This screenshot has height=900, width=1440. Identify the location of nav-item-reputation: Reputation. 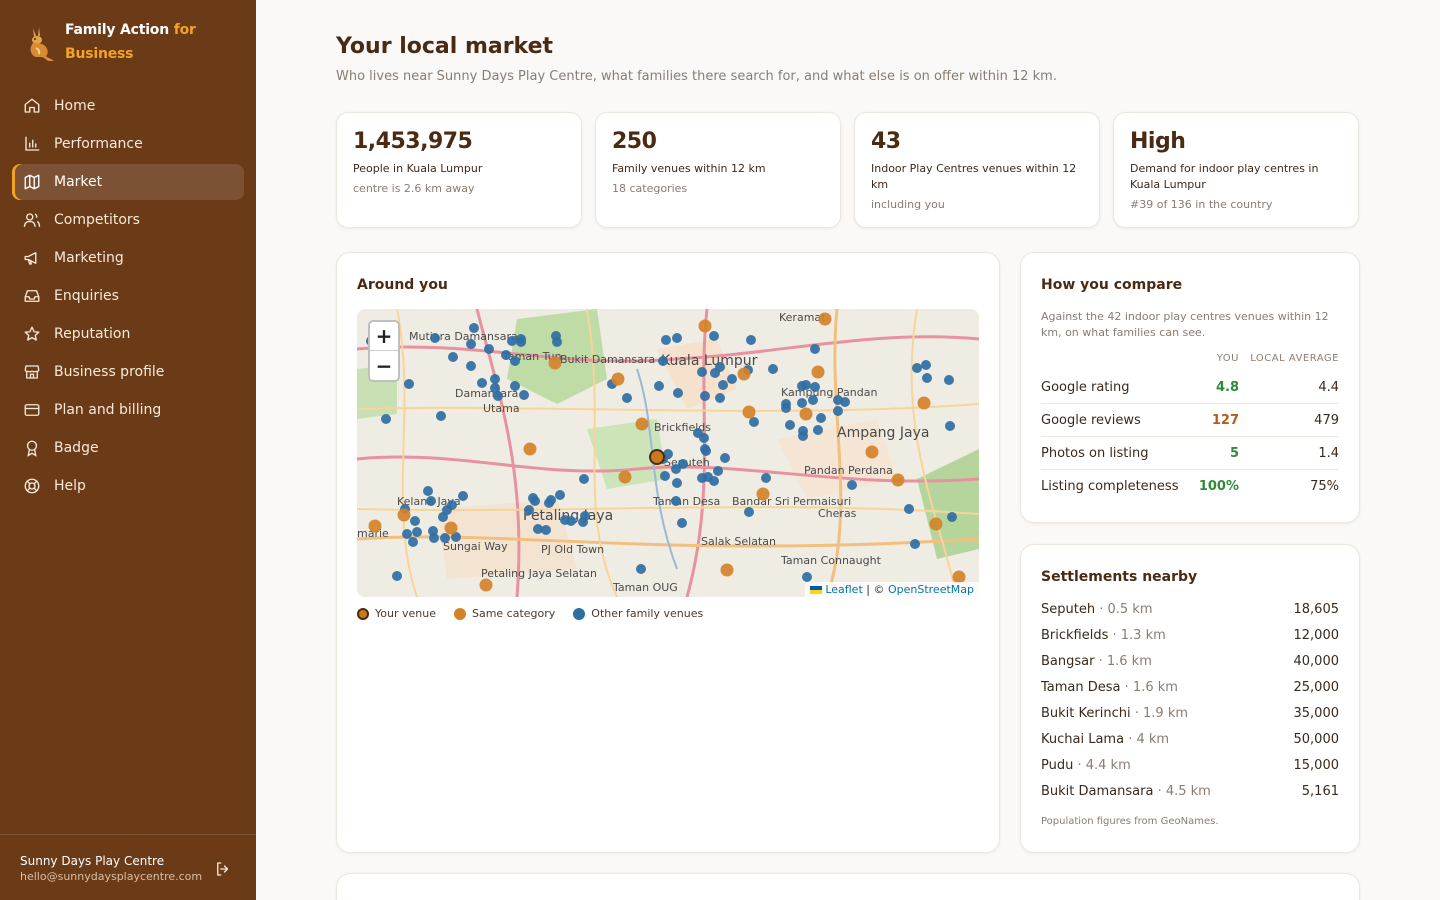
(128, 334).